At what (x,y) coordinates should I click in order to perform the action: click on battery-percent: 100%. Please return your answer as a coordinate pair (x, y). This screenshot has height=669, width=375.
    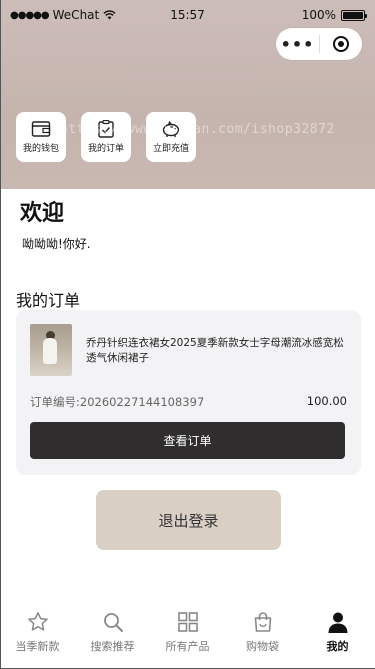
    Looking at the image, I should click on (318, 15).